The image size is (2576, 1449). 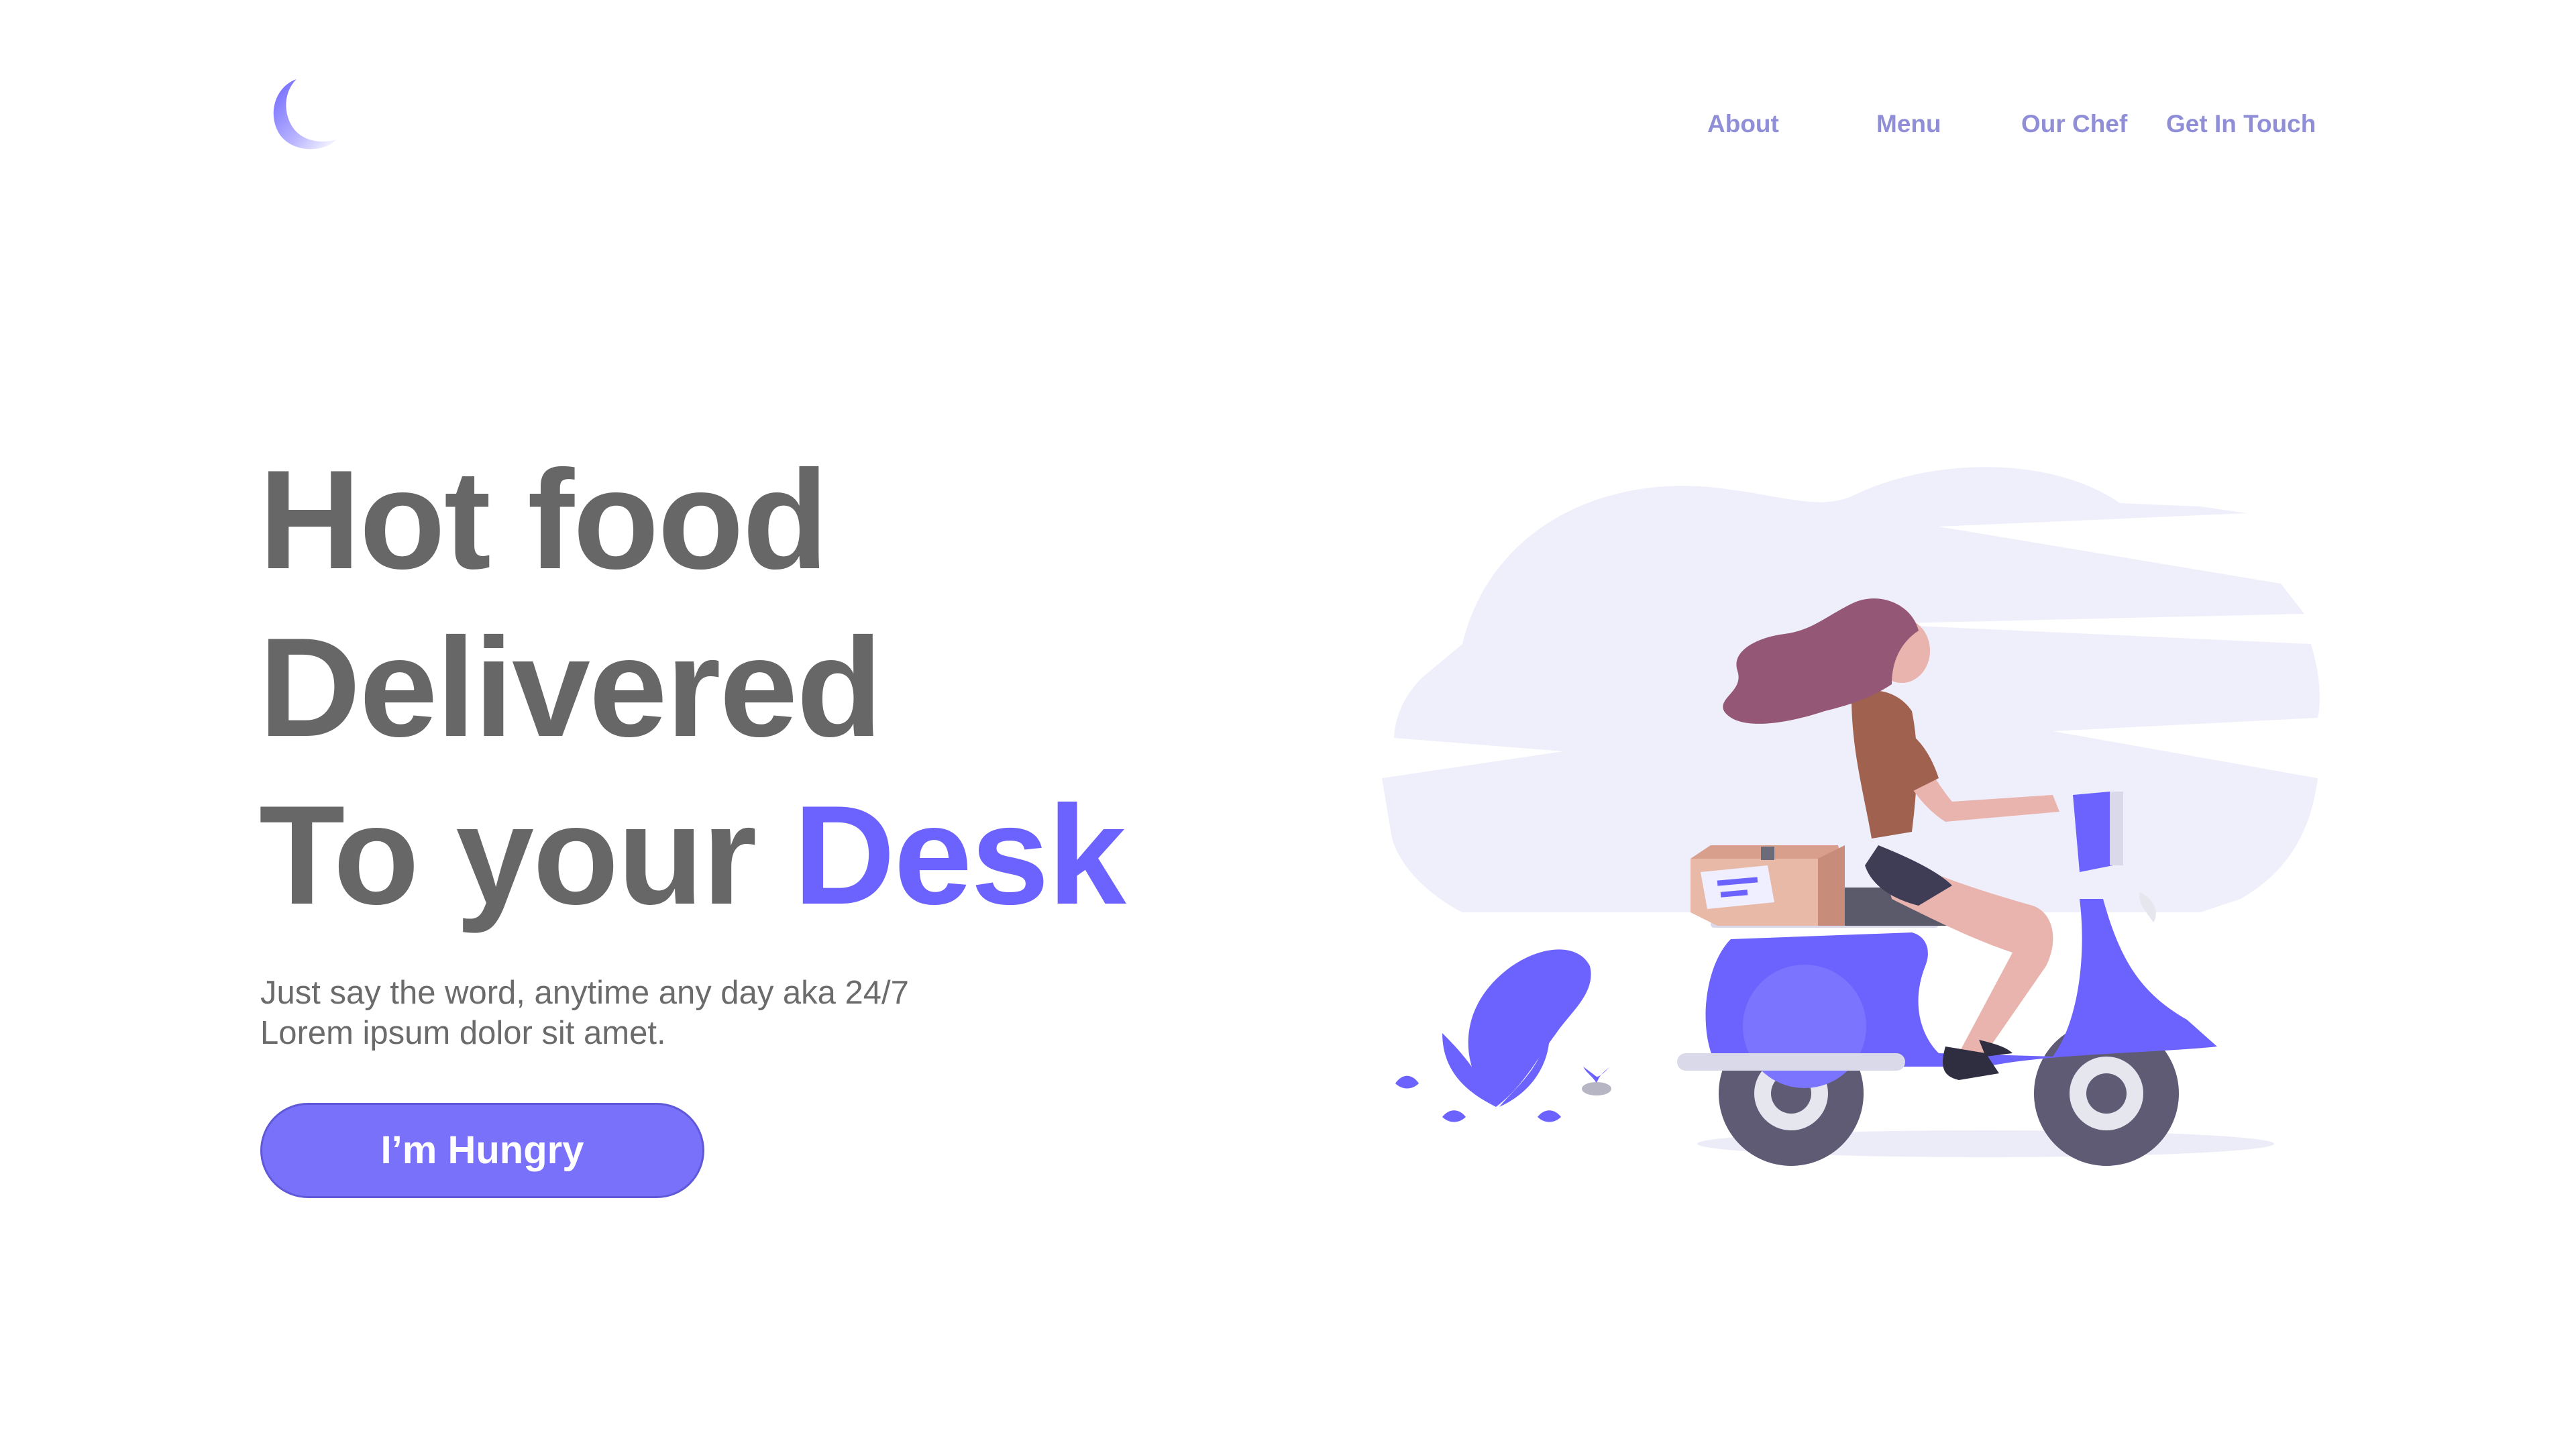 What do you see at coordinates (959, 855) in the screenshot?
I see `headline-accent-word: Desk` at bounding box center [959, 855].